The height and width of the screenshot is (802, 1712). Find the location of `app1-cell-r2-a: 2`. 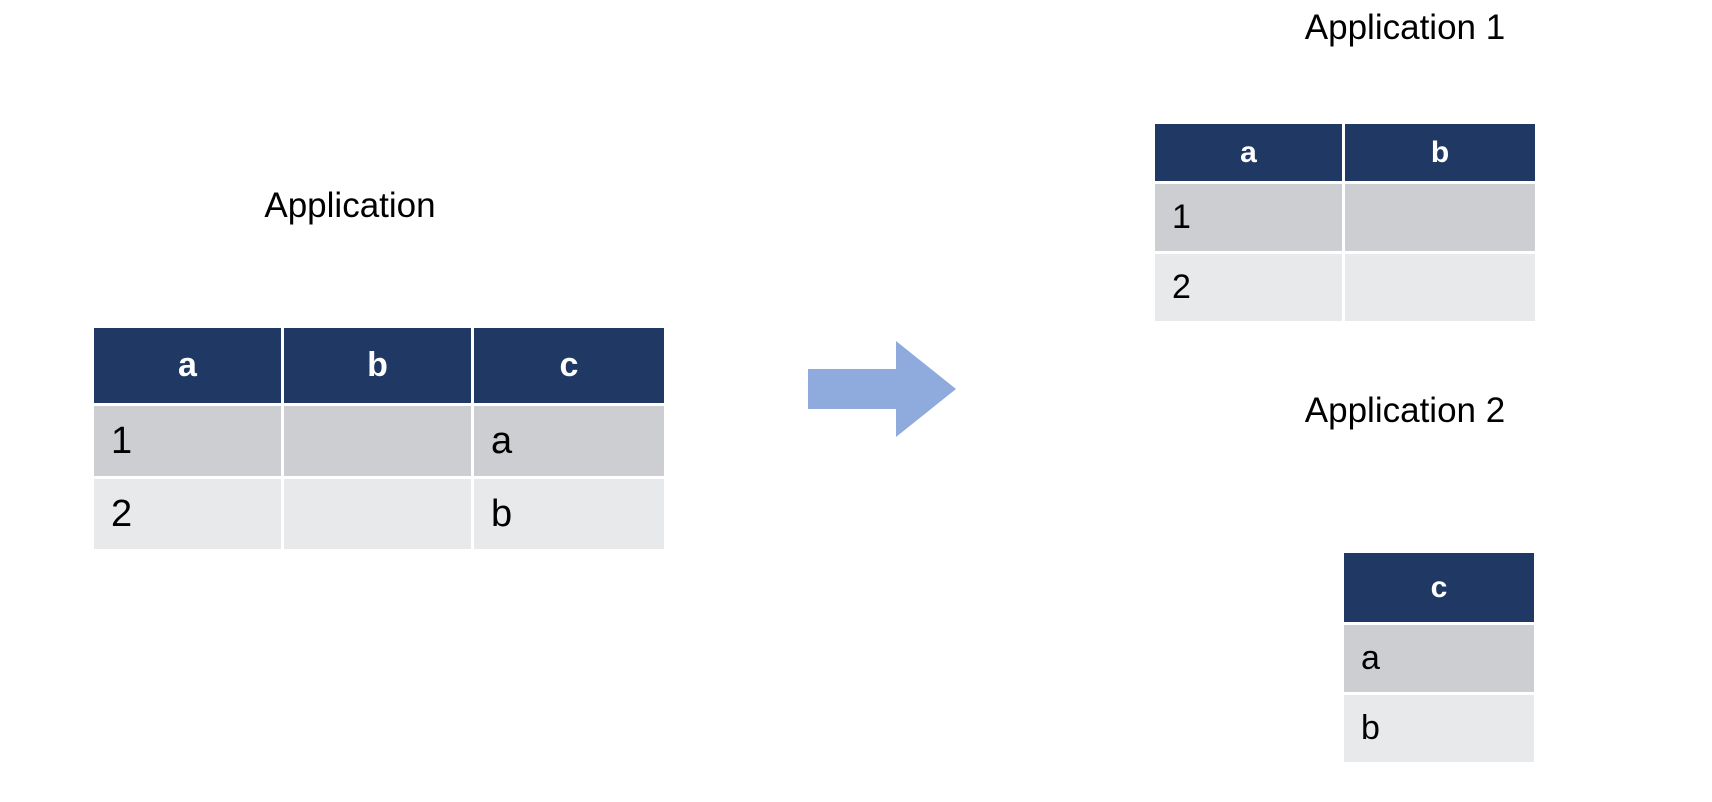

app1-cell-r2-a: 2 is located at coordinates (1250, 289).